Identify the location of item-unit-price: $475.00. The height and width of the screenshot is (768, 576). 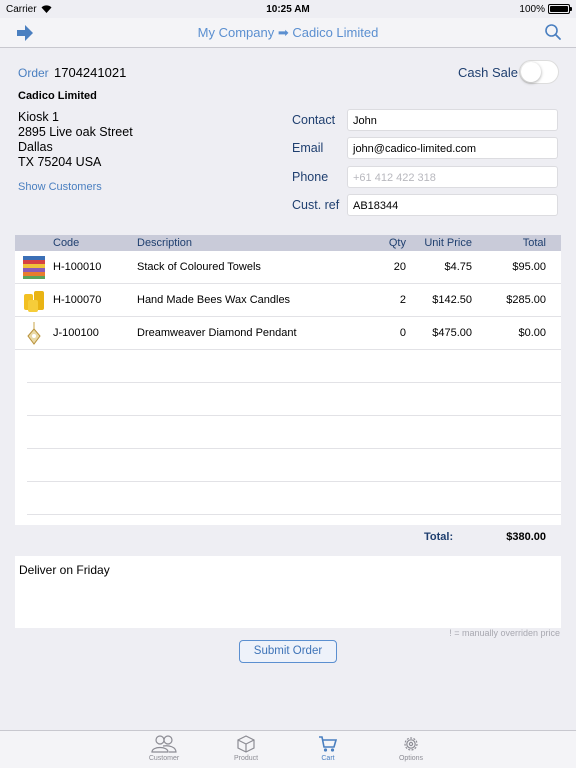
(452, 333).